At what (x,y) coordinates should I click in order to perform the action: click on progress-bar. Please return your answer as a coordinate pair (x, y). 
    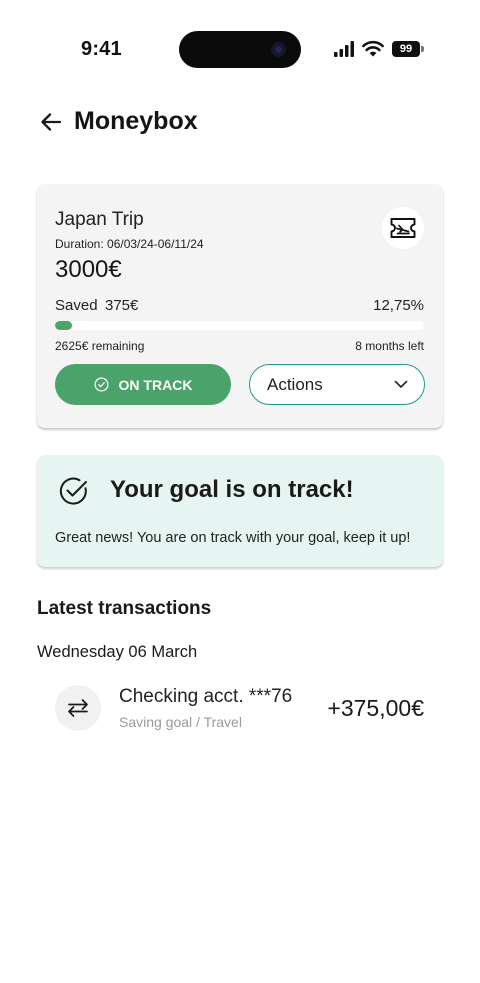
    Looking at the image, I should click on (239, 325).